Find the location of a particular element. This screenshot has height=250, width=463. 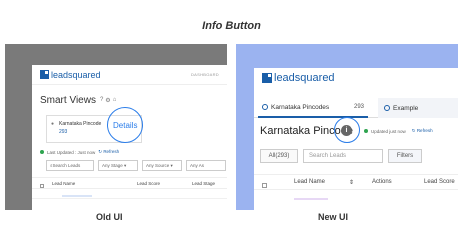

settings-icon: ⚙ is located at coordinates (107, 100).